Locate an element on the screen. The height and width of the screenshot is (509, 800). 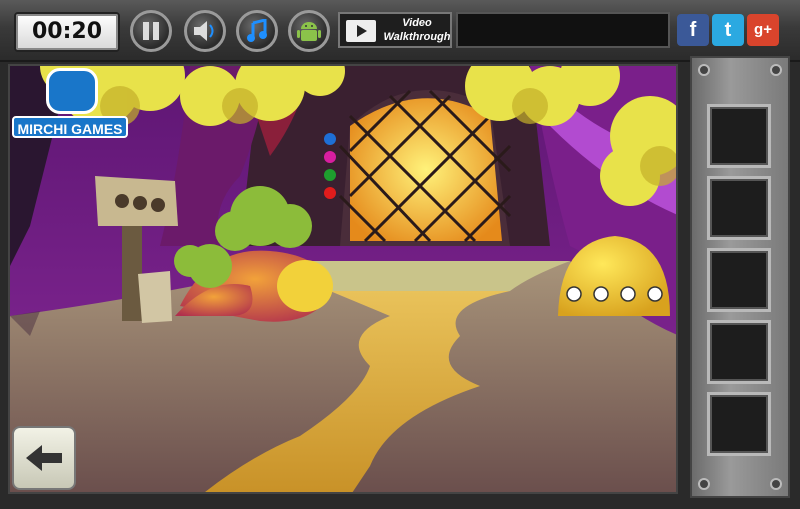
back-button is located at coordinates (44, 458).